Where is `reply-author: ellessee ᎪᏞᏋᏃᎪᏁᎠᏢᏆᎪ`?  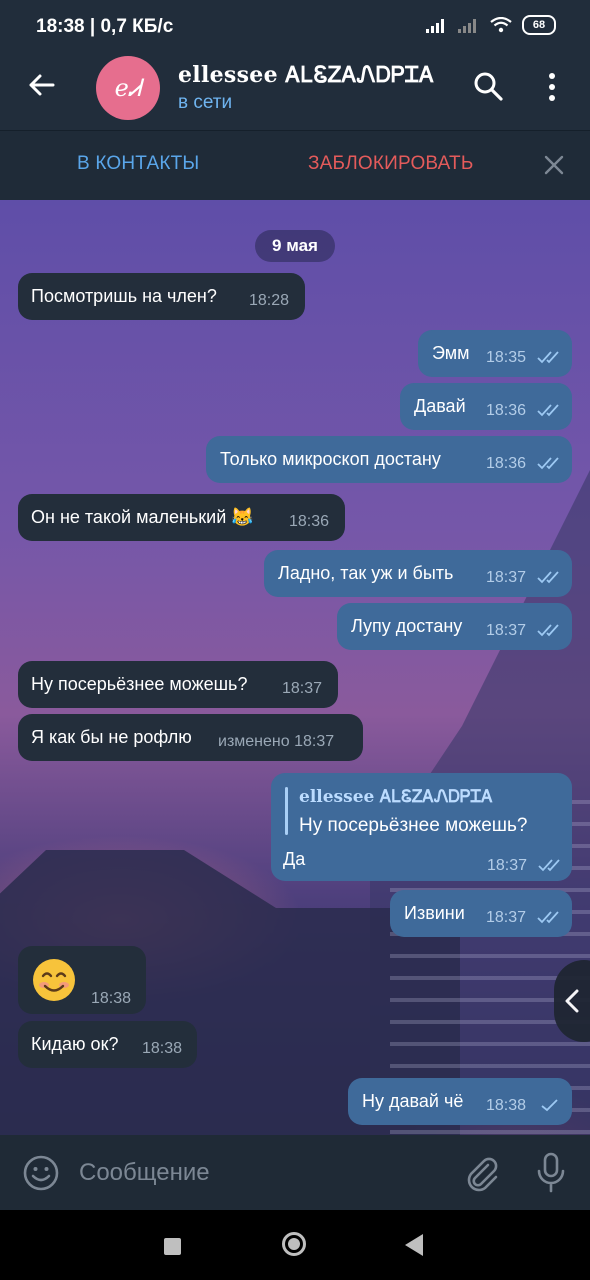 reply-author: ellessee ᎪᏞᏋᏃᎪᏁᎠᏢᏆᎪ is located at coordinates (396, 797).